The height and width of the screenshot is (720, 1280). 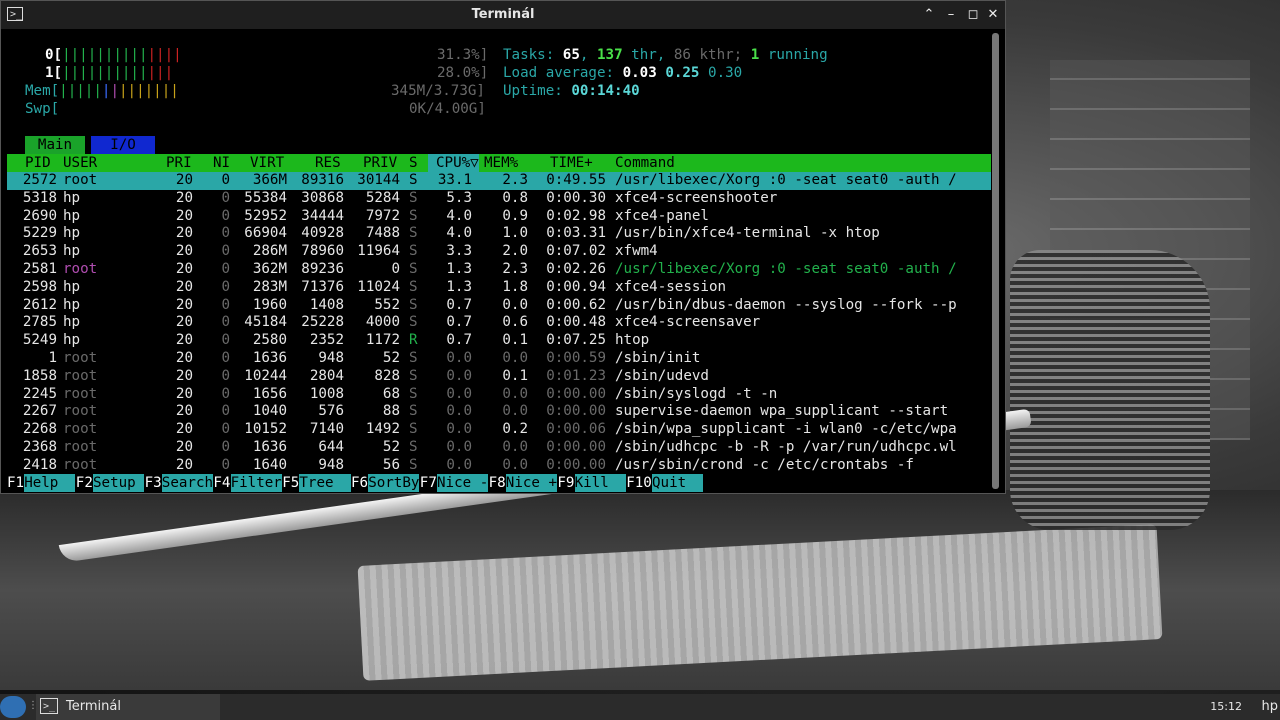 I want to click on column-header-command: Command, so click(x=645, y=163).